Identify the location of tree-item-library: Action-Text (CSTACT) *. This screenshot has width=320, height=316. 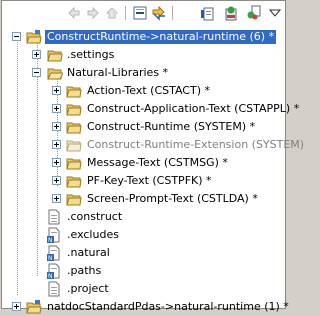
(143, 91).